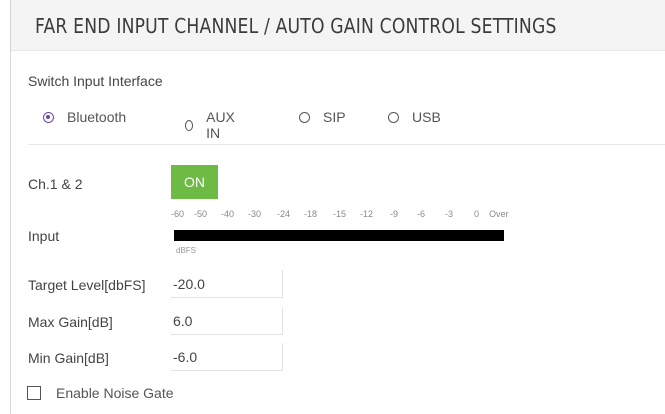 This screenshot has width=665, height=414. Describe the element at coordinates (220, 125) in the screenshot. I see `radio-label-aux-in: AUX IN` at that location.